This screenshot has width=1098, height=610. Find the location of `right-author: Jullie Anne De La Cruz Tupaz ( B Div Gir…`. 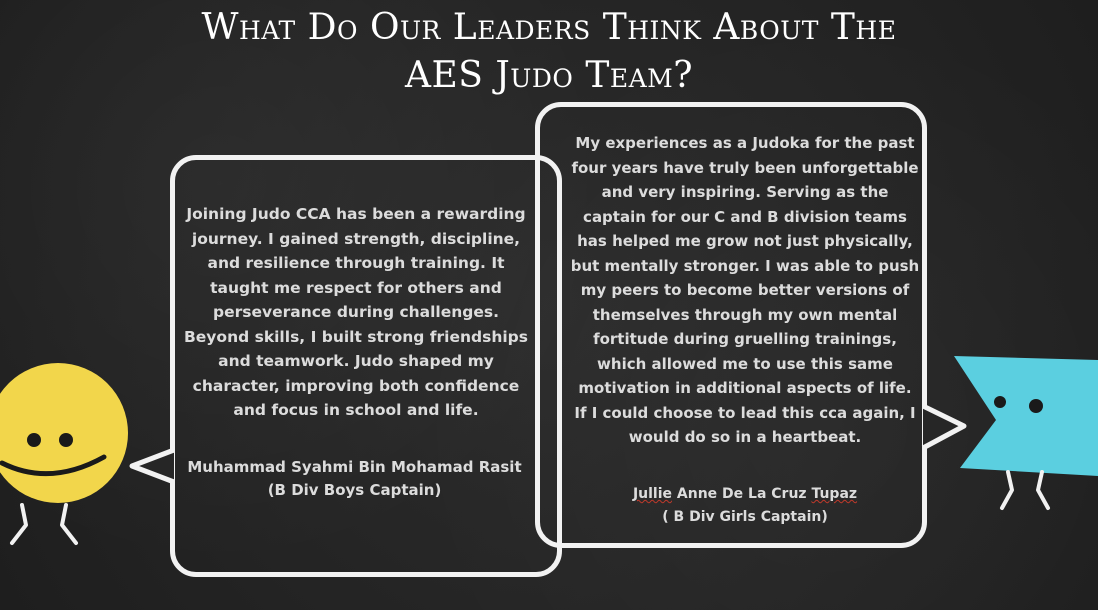

right-author: Jullie Anne De La Cruz Tupaz ( B Div Gir… is located at coordinates (745, 506).